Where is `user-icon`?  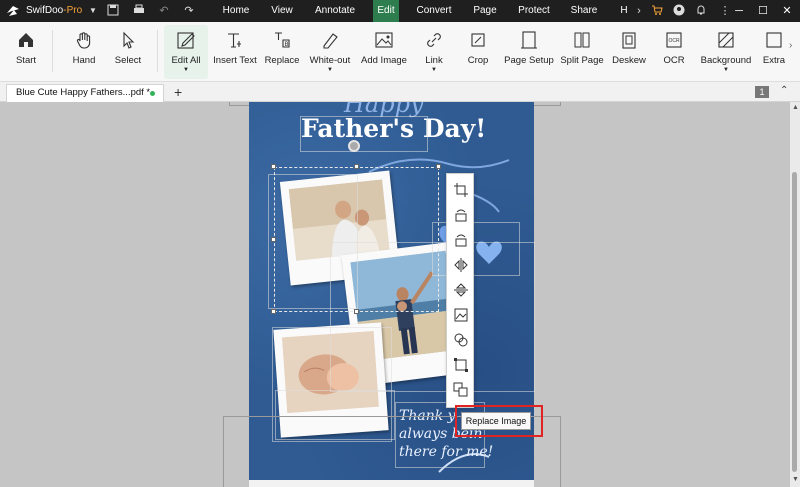 user-icon is located at coordinates (679, 11).